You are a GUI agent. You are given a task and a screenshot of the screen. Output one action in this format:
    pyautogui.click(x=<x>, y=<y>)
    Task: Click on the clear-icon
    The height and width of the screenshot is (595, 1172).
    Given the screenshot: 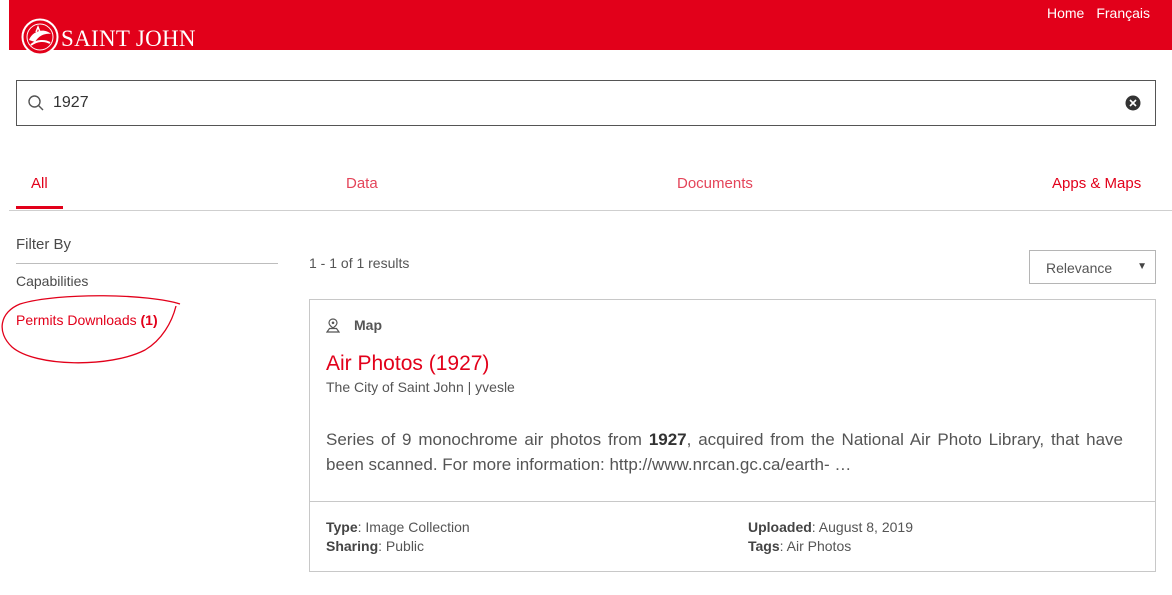 What is the action you would take?
    pyautogui.click(x=1133, y=103)
    